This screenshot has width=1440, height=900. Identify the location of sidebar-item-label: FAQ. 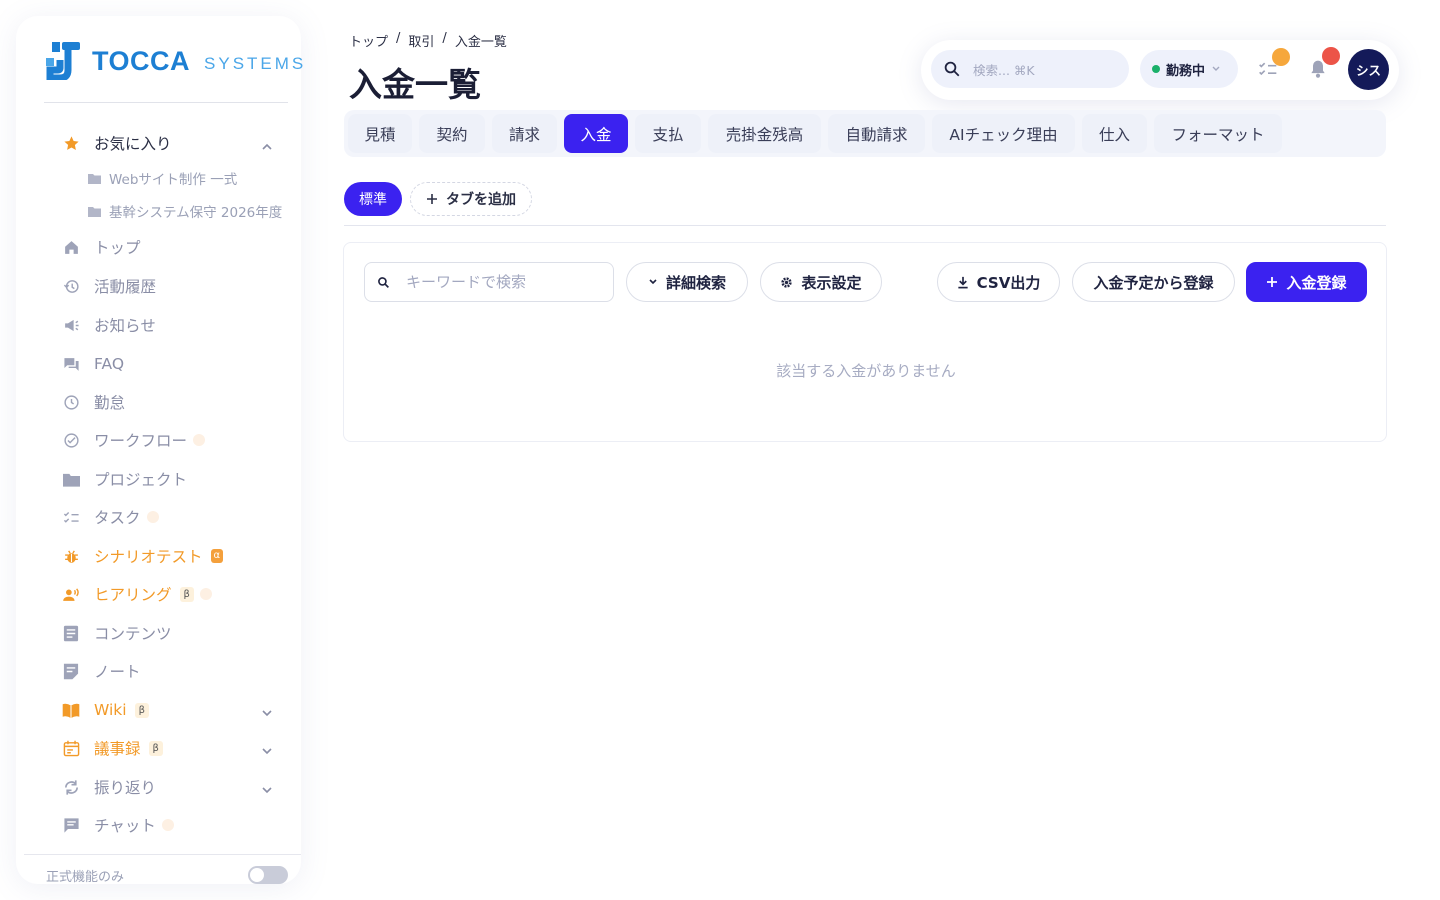
(109, 364).